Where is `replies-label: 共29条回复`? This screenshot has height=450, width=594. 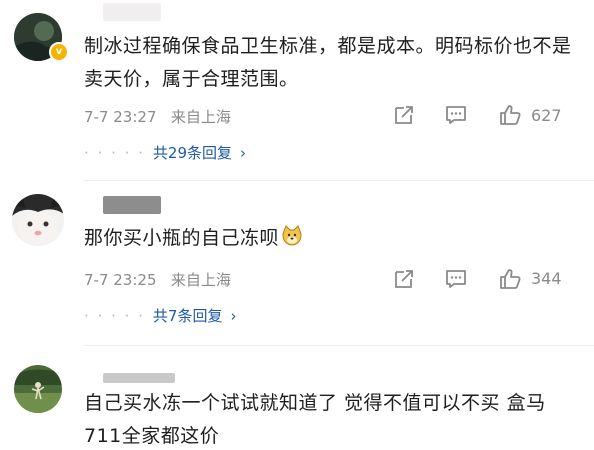 replies-label: 共29条回复 is located at coordinates (192, 153).